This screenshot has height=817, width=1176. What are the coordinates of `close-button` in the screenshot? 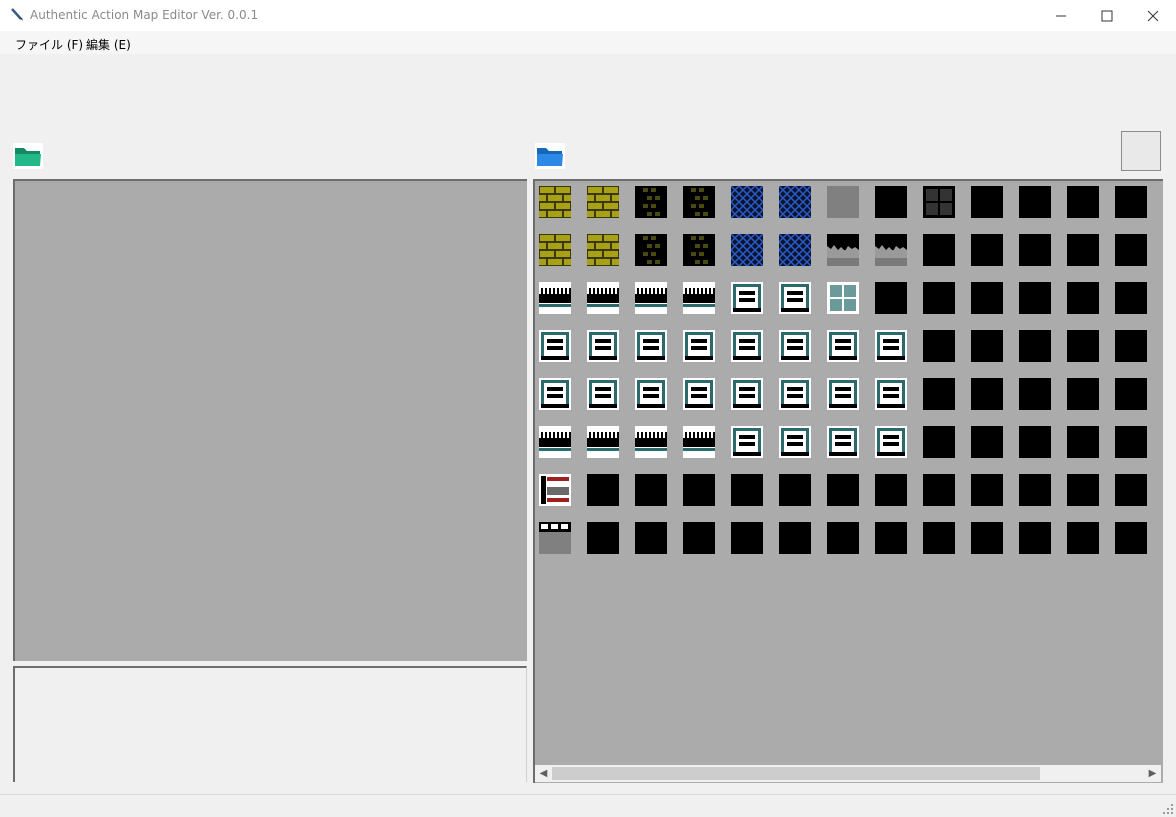 It's located at (1153, 15).